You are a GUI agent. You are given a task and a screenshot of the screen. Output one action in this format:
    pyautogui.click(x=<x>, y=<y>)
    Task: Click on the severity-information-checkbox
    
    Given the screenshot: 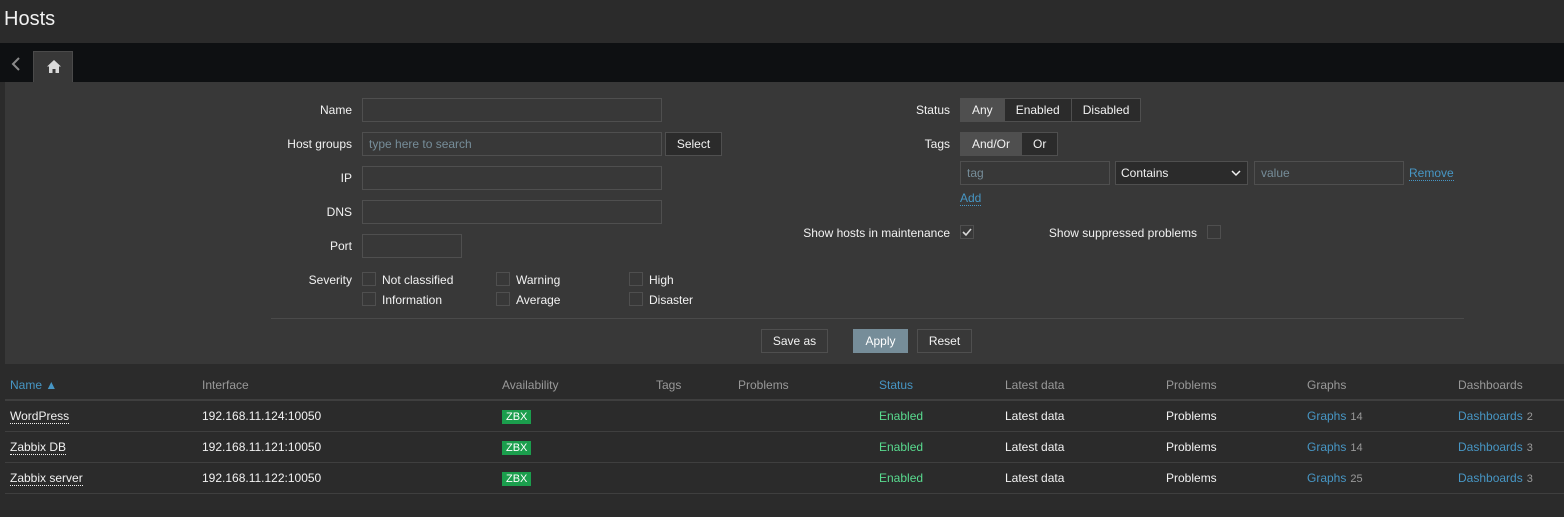 What is the action you would take?
    pyautogui.click(x=369, y=299)
    